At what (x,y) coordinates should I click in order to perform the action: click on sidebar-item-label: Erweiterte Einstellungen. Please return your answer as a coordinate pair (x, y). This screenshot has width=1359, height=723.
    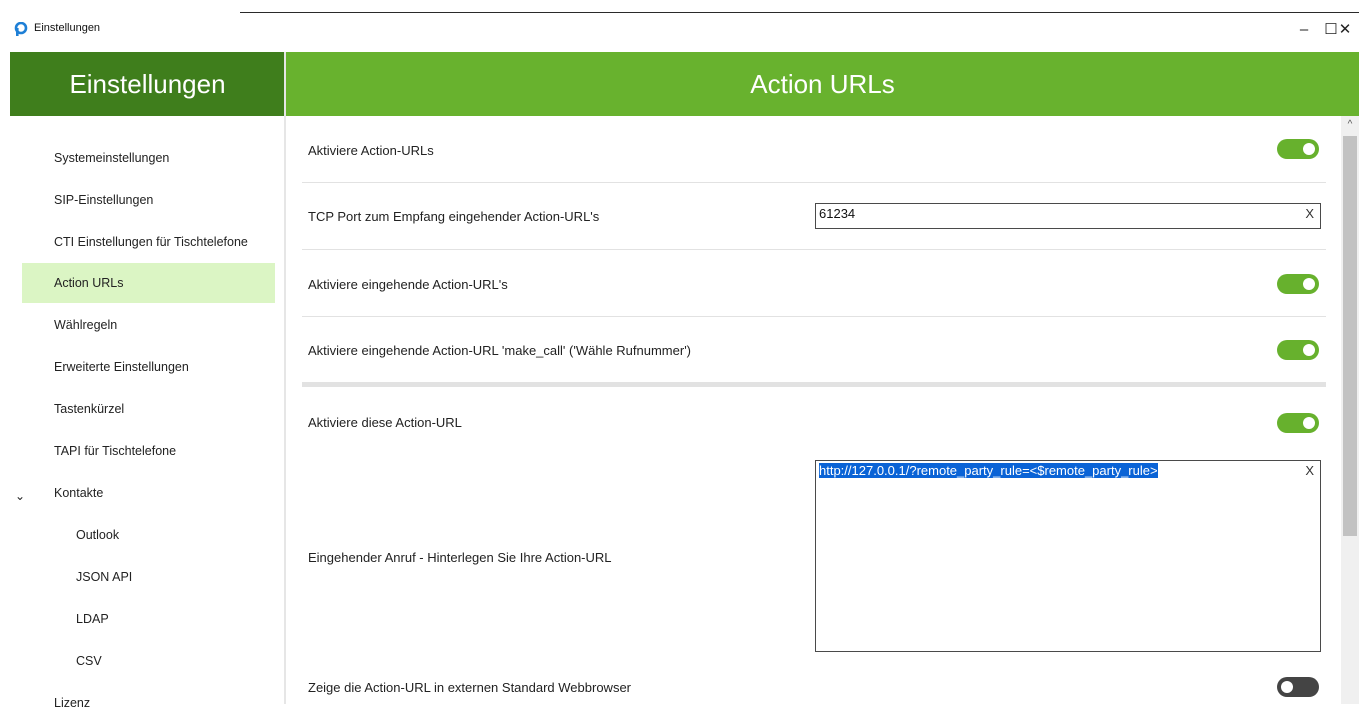
    Looking at the image, I should click on (121, 367).